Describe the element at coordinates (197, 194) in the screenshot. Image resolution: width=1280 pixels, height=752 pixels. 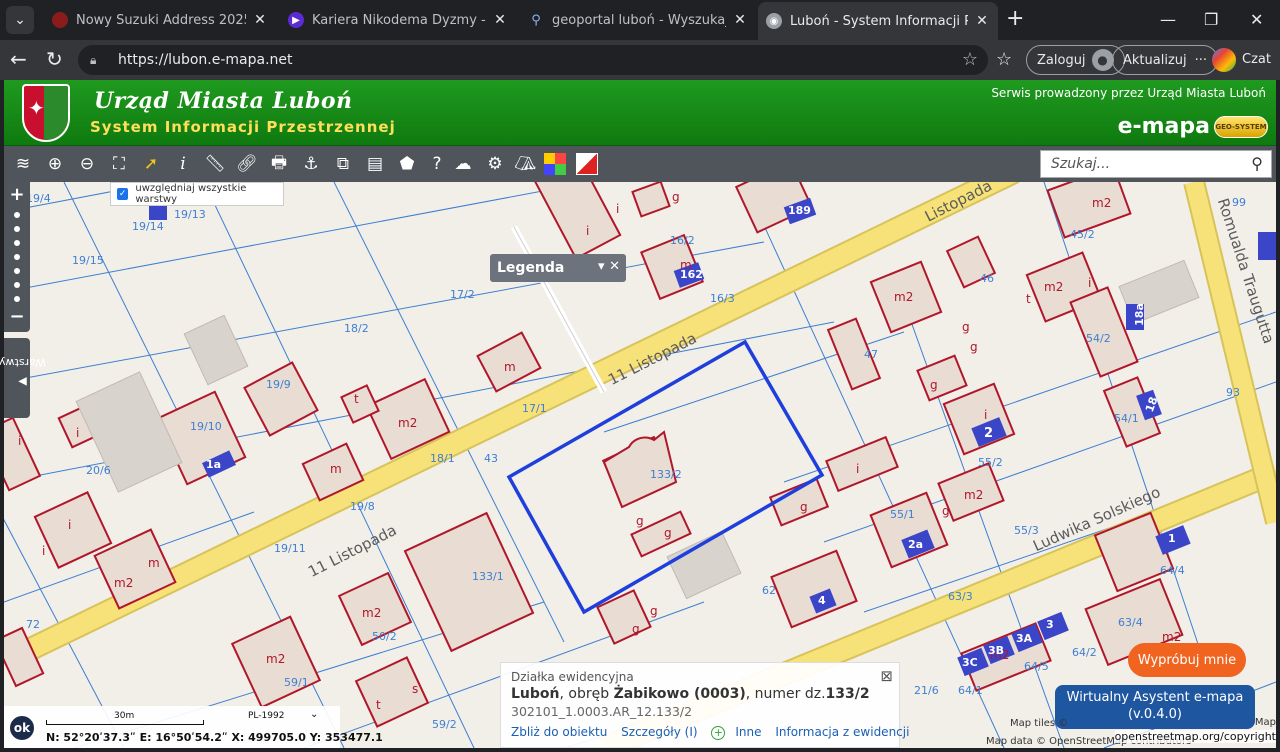
I see `all-layers-checkbox: ✓ uwzględniaj wszystkie warstwy` at that location.